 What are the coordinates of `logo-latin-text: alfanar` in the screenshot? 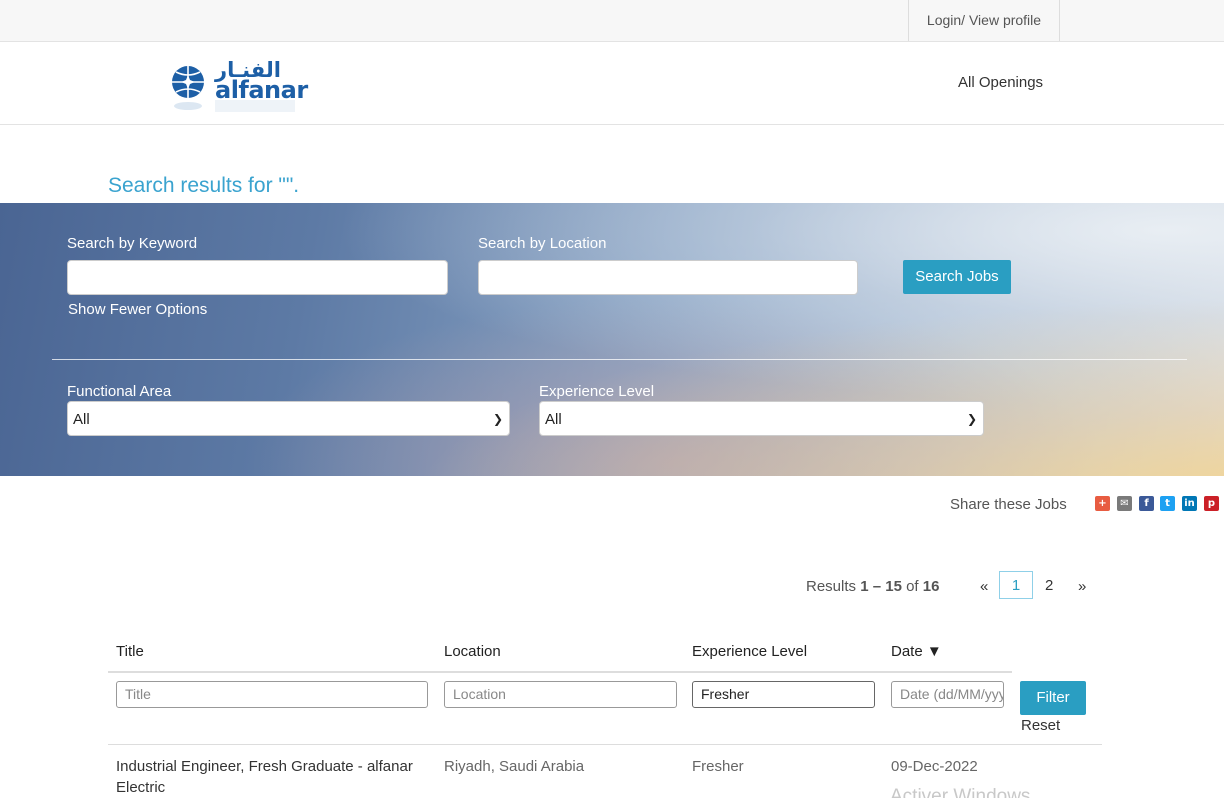 It's located at (261, 90).